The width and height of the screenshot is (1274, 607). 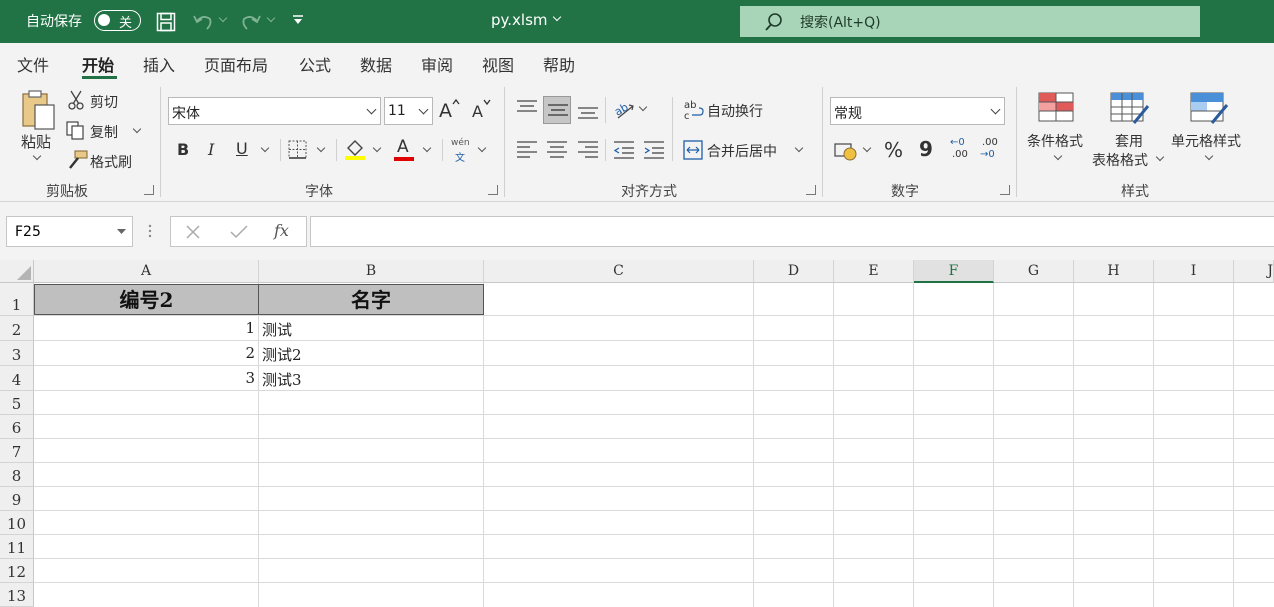 What do you see at coordinates (265, 148) in the screenshot?
I see `underline-dropdown-icon` at bounding box center [265, 148].